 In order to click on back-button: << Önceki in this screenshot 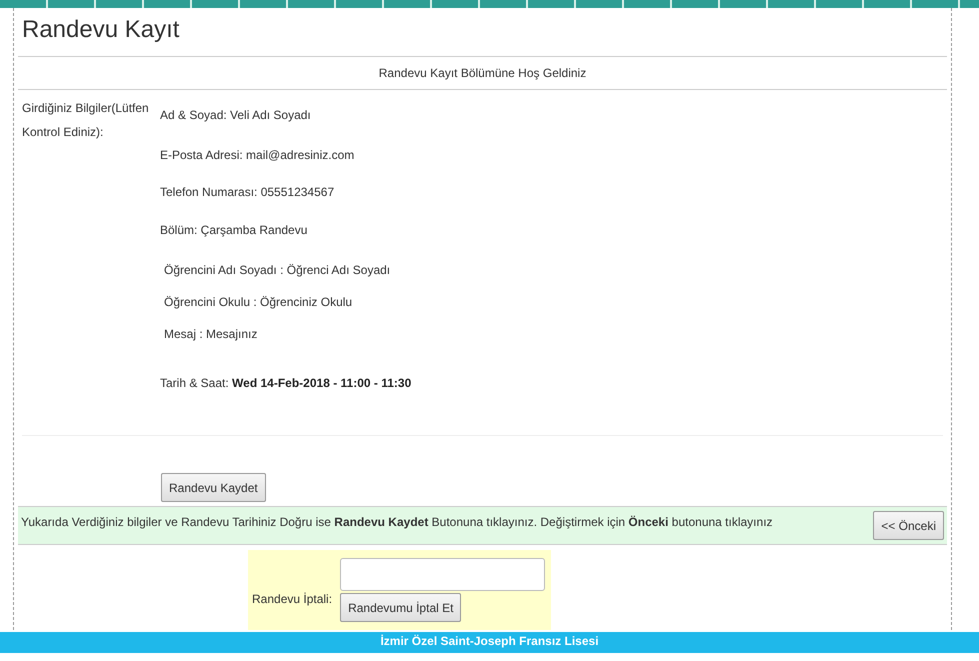, I will do `click(908, 525)`.